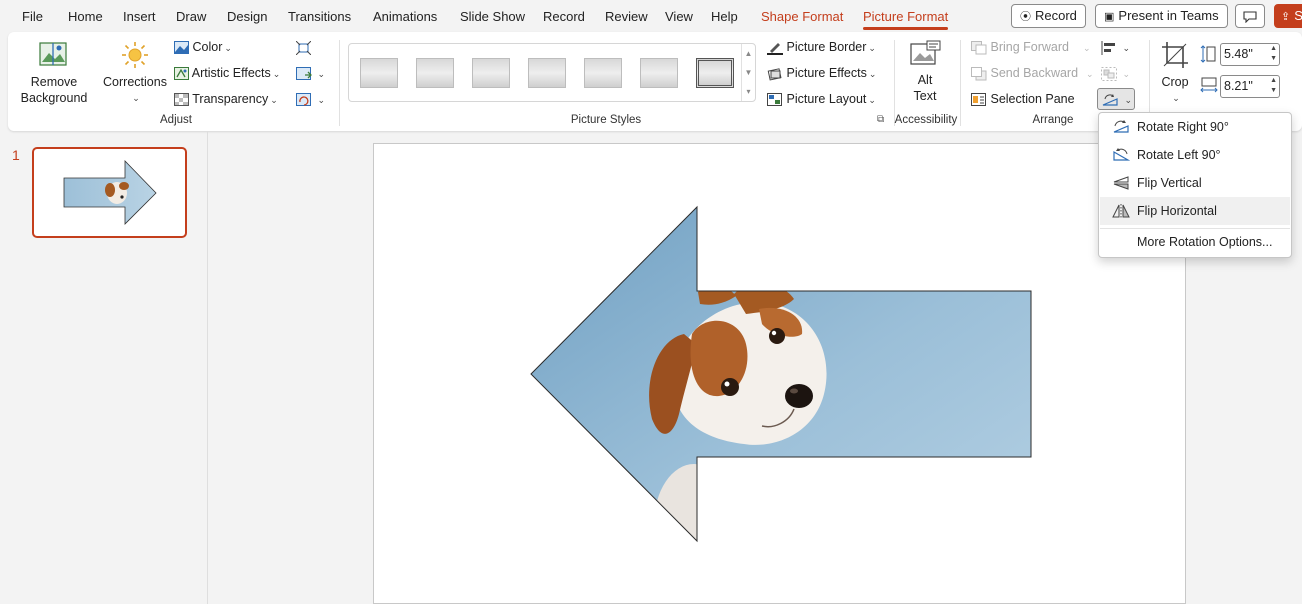  I want to click on share-icon: ⇪, so click(1286, 17).